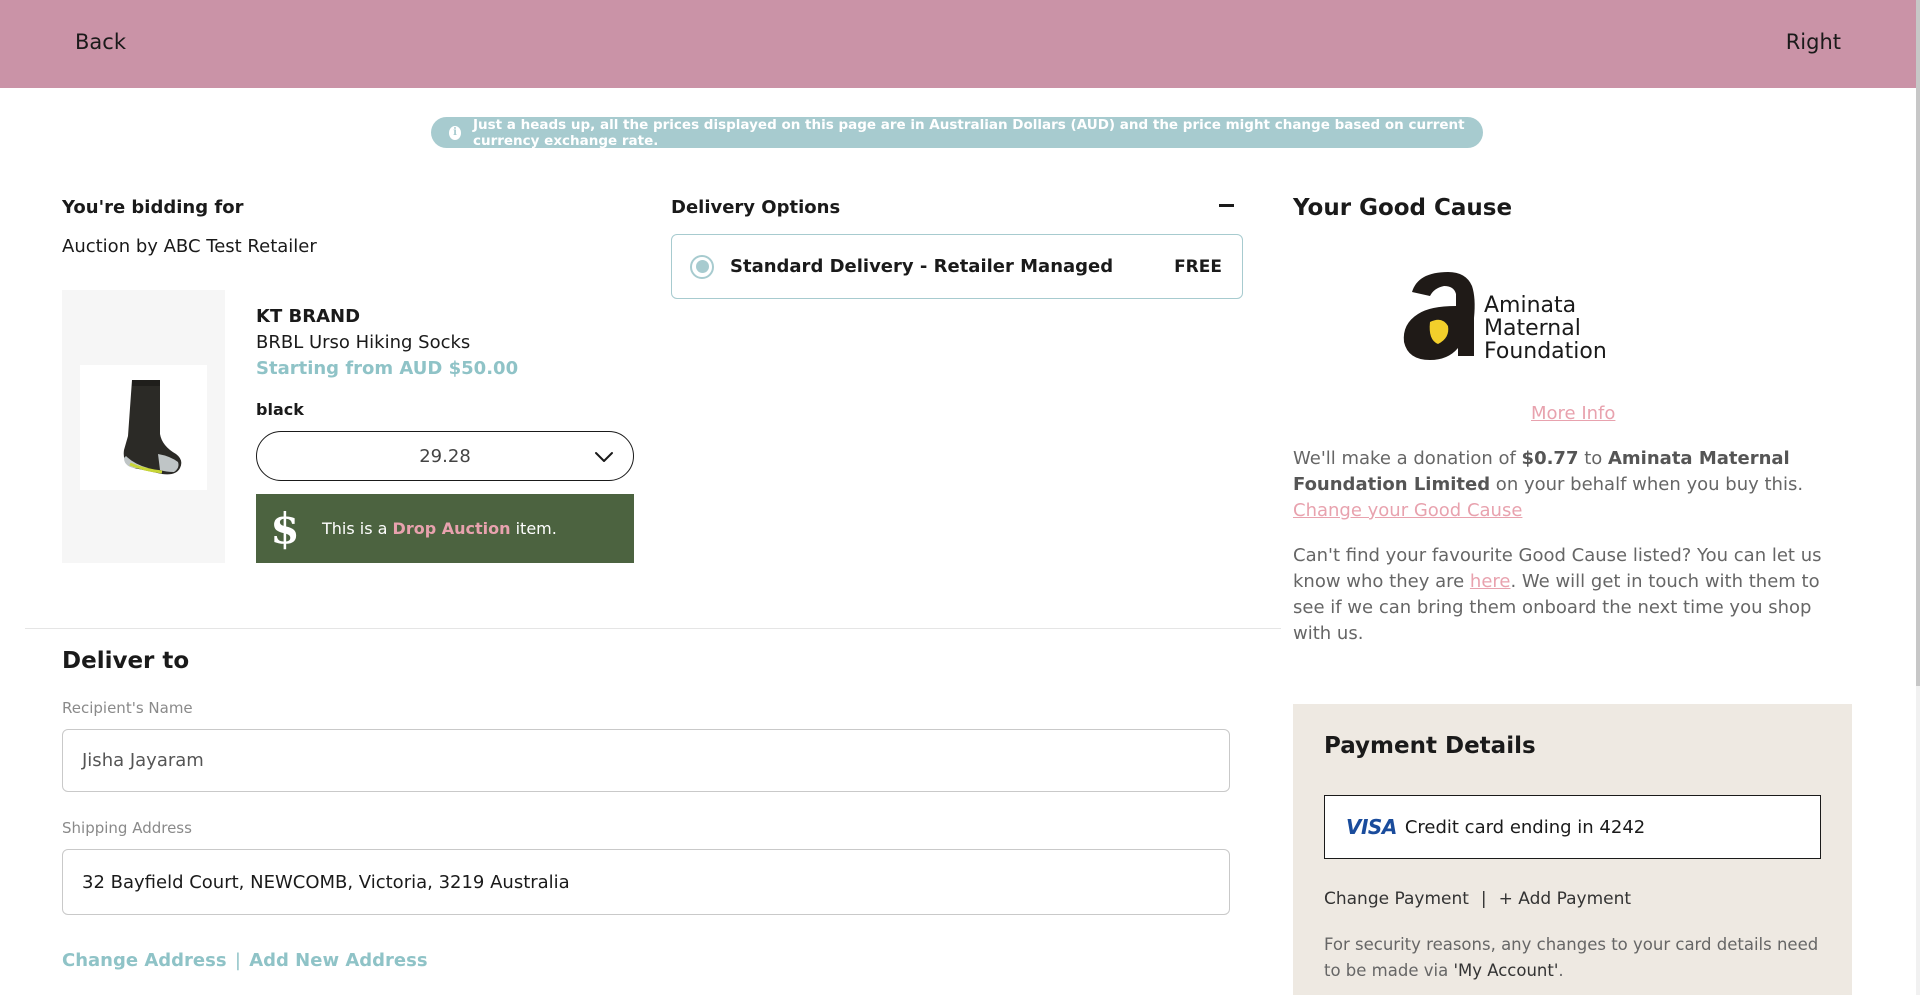  I want to click on auction-retailer: Auction by ABC Test Retailer, so click(189, 246).